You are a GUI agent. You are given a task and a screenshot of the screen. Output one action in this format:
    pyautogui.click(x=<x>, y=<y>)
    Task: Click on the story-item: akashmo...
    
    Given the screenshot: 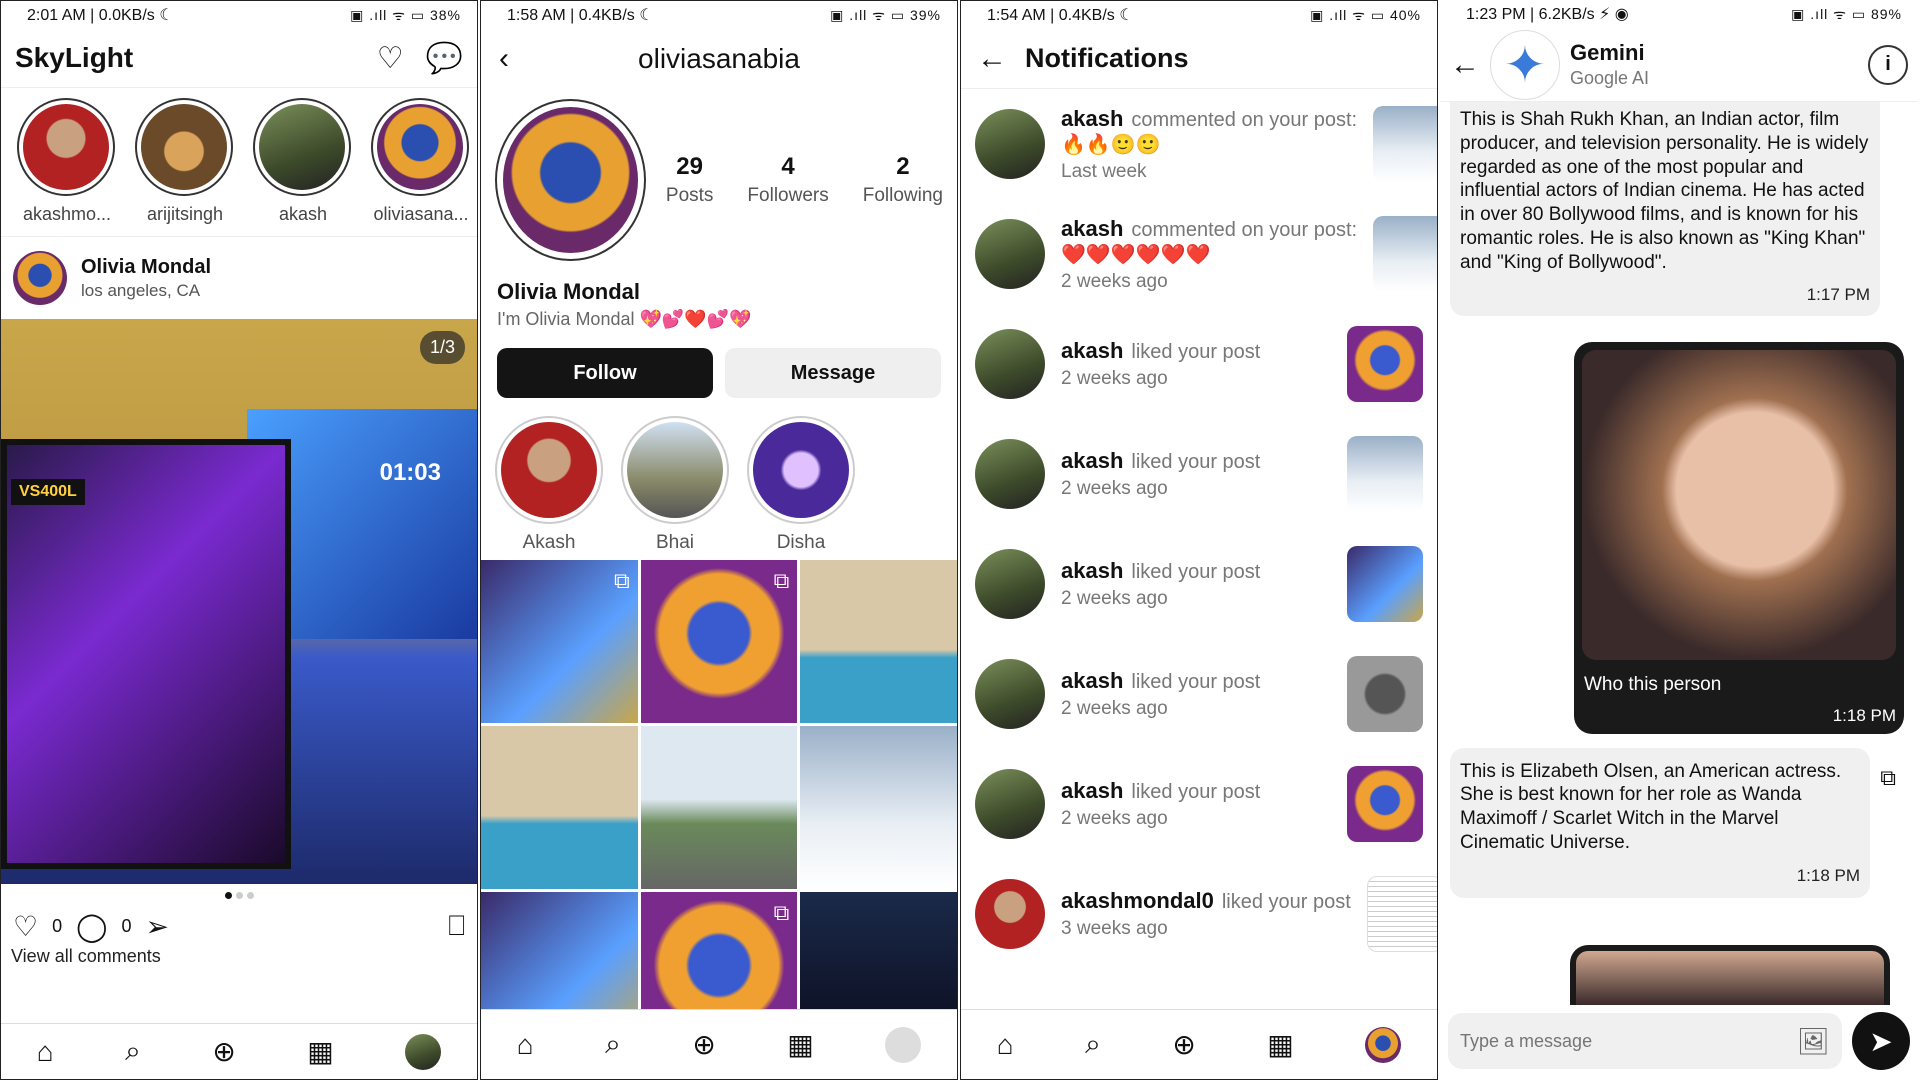 What is the action you would take?
    pyautogui.click(x=67, y=162)
    